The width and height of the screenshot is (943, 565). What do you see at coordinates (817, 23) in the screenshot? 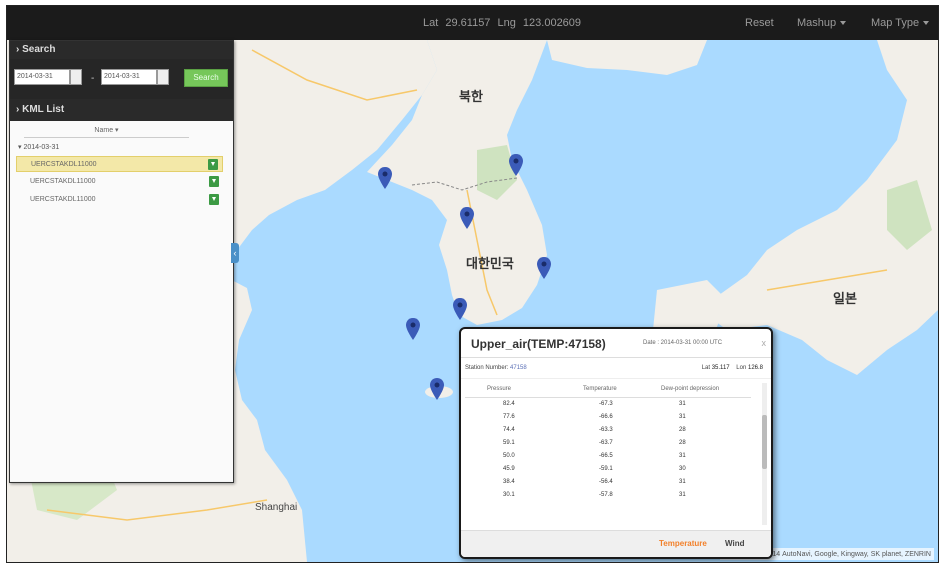
I see `mashup-label: Mashup` at bounding box center [817, 23].